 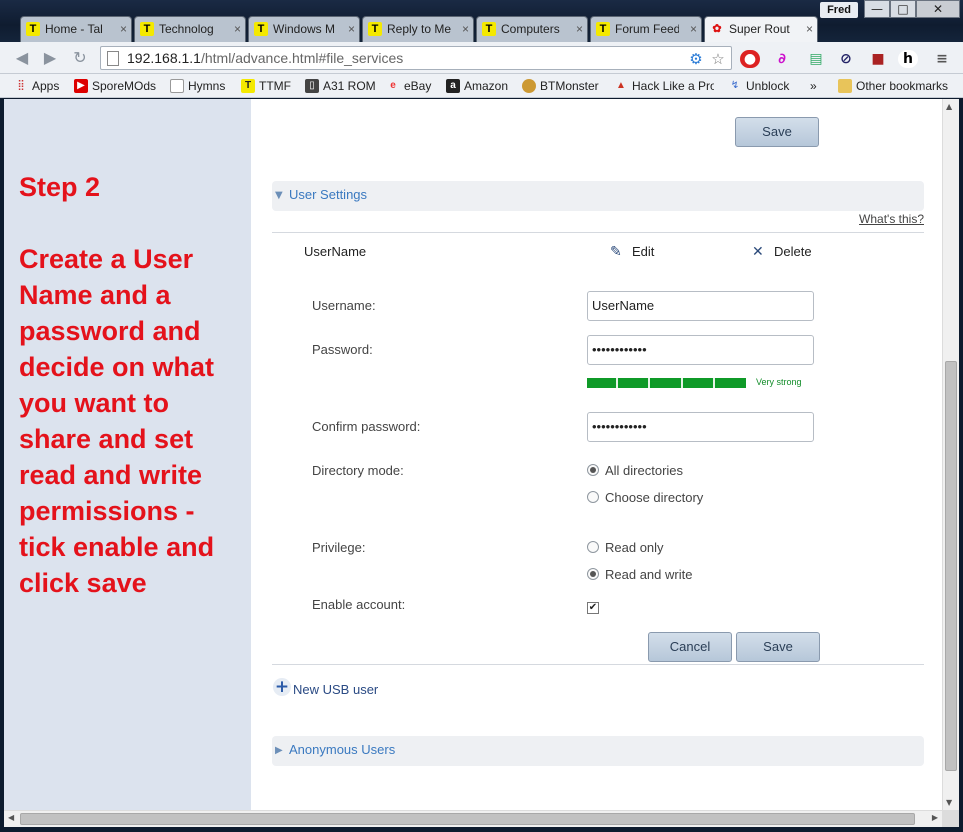 I want to click on monster-icon, so click(x=529, y=86).